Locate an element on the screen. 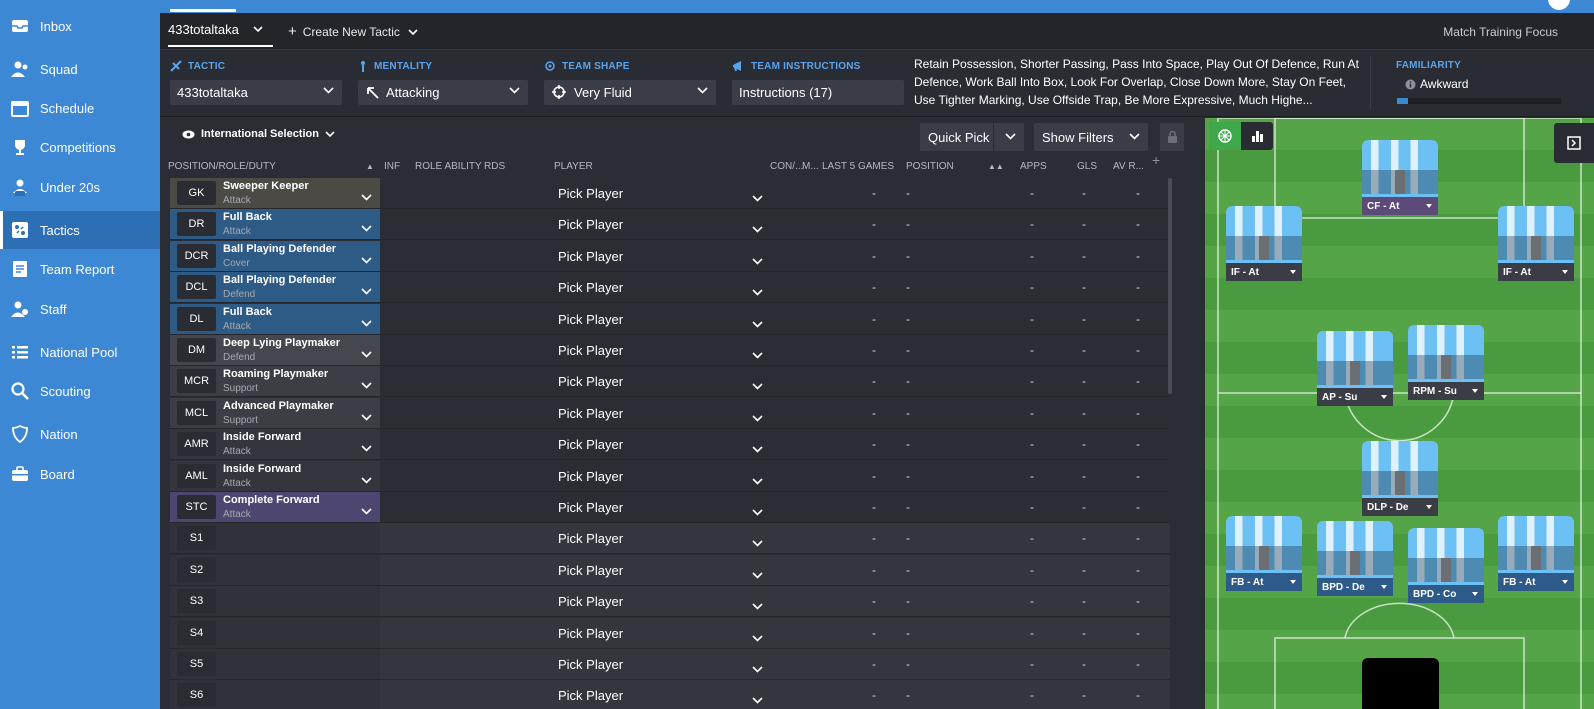 The width and height of the screenshot is (1594, 709). position-cell: DCR Ball Playing Defender Cover is located at coordinates (275, 255).